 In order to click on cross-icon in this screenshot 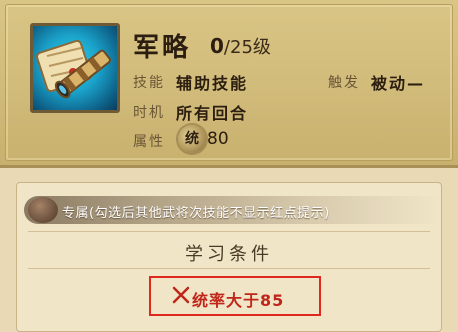, I will do `click(181, 295)`.